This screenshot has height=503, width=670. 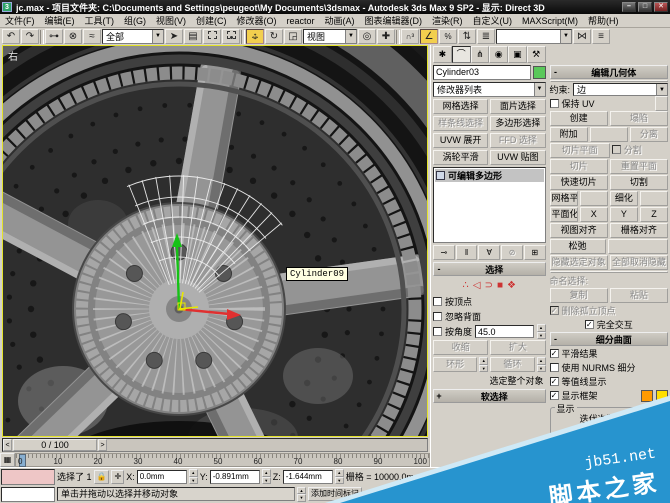 What do you see at coordinates (577, 246) in the screenshot?
I see `relax-button: 松弛` at bounding box center [577, 246].